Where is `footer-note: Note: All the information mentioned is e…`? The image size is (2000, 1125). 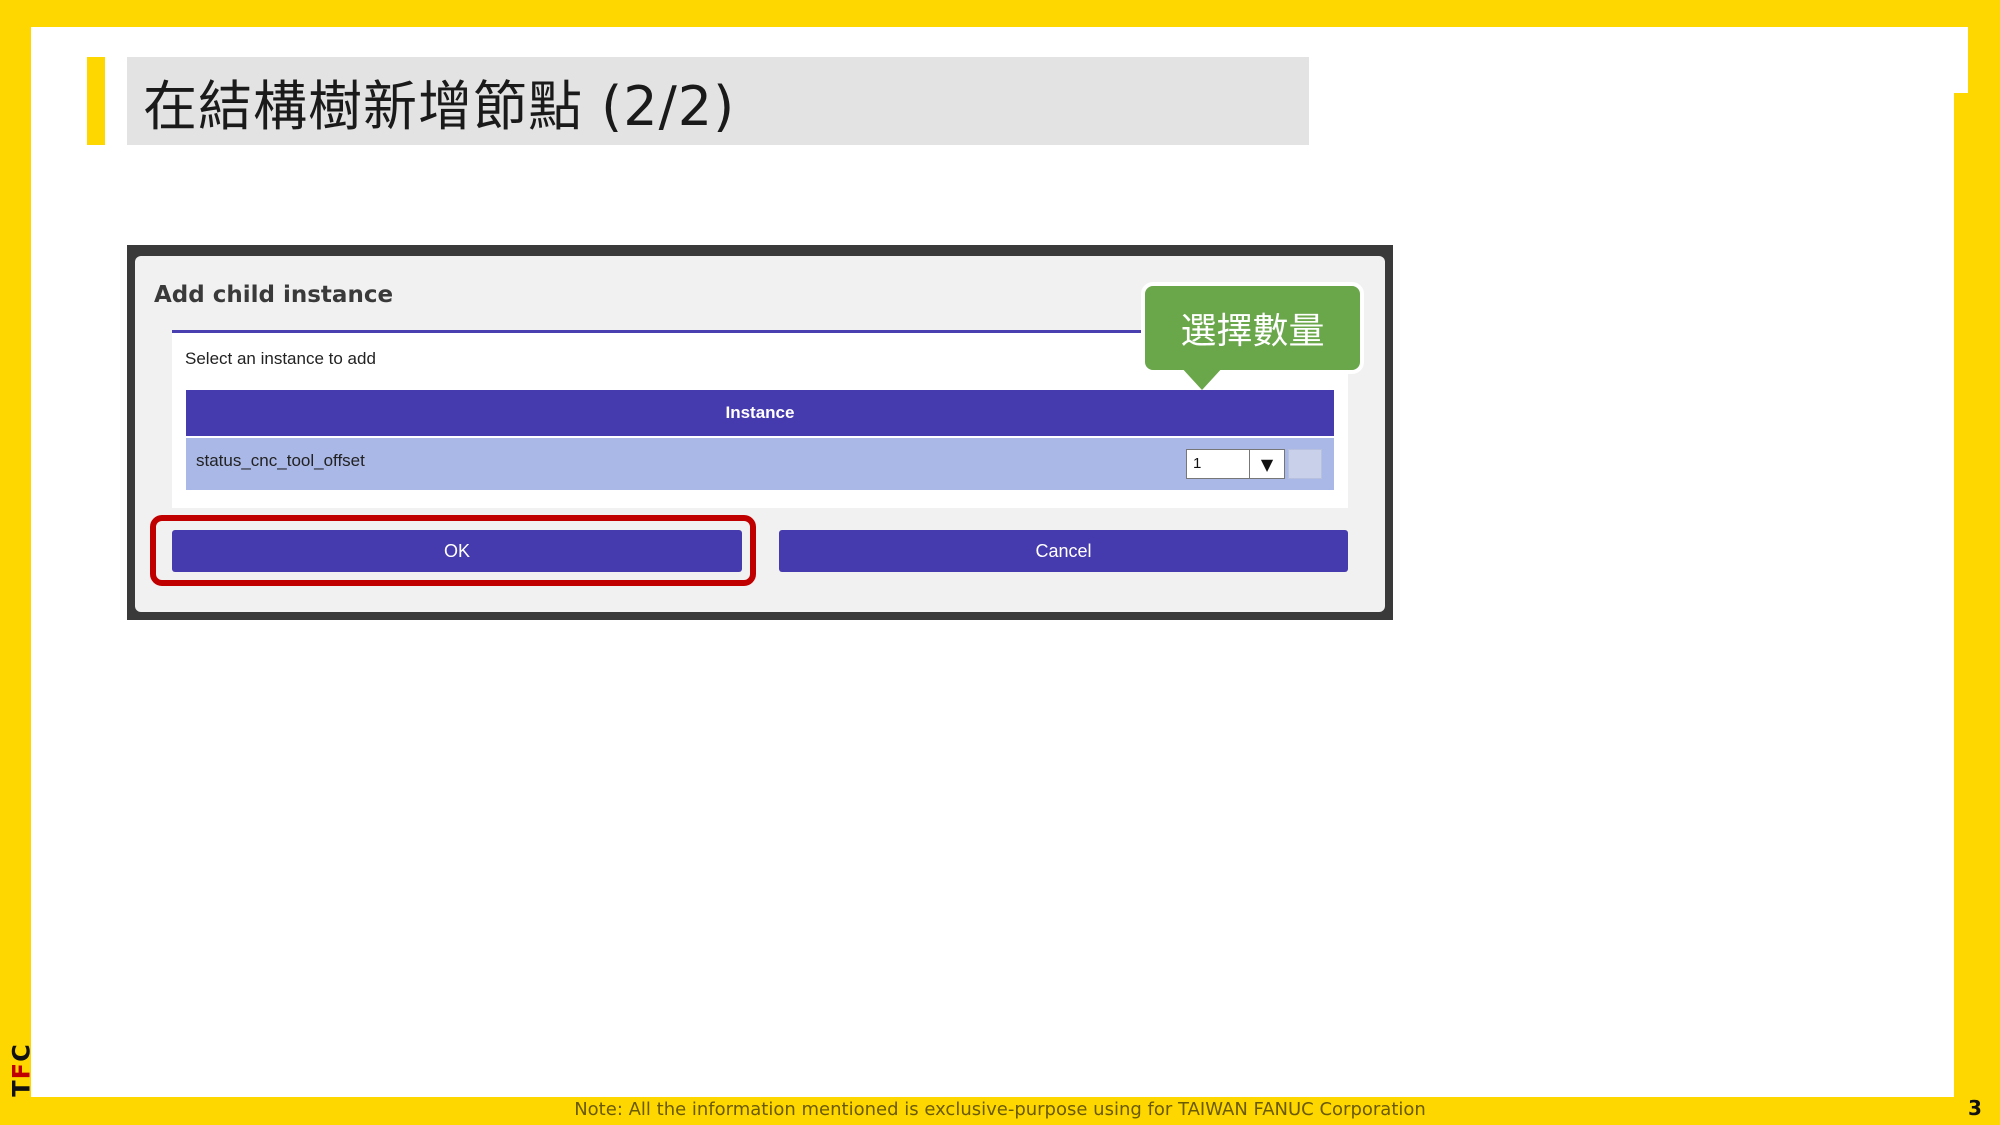 footer-note: Note: All the information mentioned is e… is located at coordinates (1000, 1109).